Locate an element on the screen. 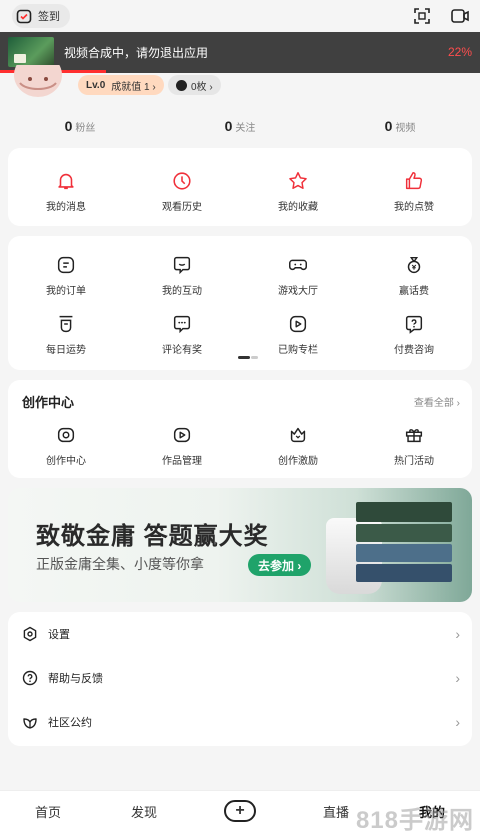 This screenshot has height=831, width=480. stat-following: 0 关注 is located at coordinates (240, 126).